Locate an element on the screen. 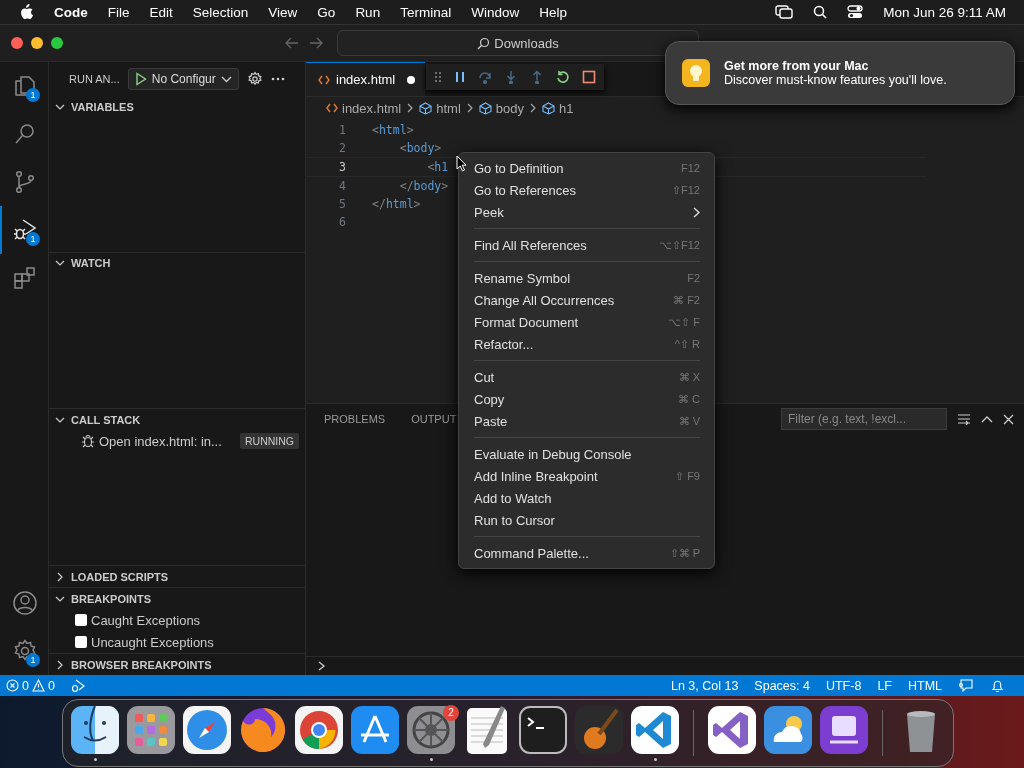 The width and height of the screenshot is (1024, 768). step-out-icon is located at coordinates (537, 77).